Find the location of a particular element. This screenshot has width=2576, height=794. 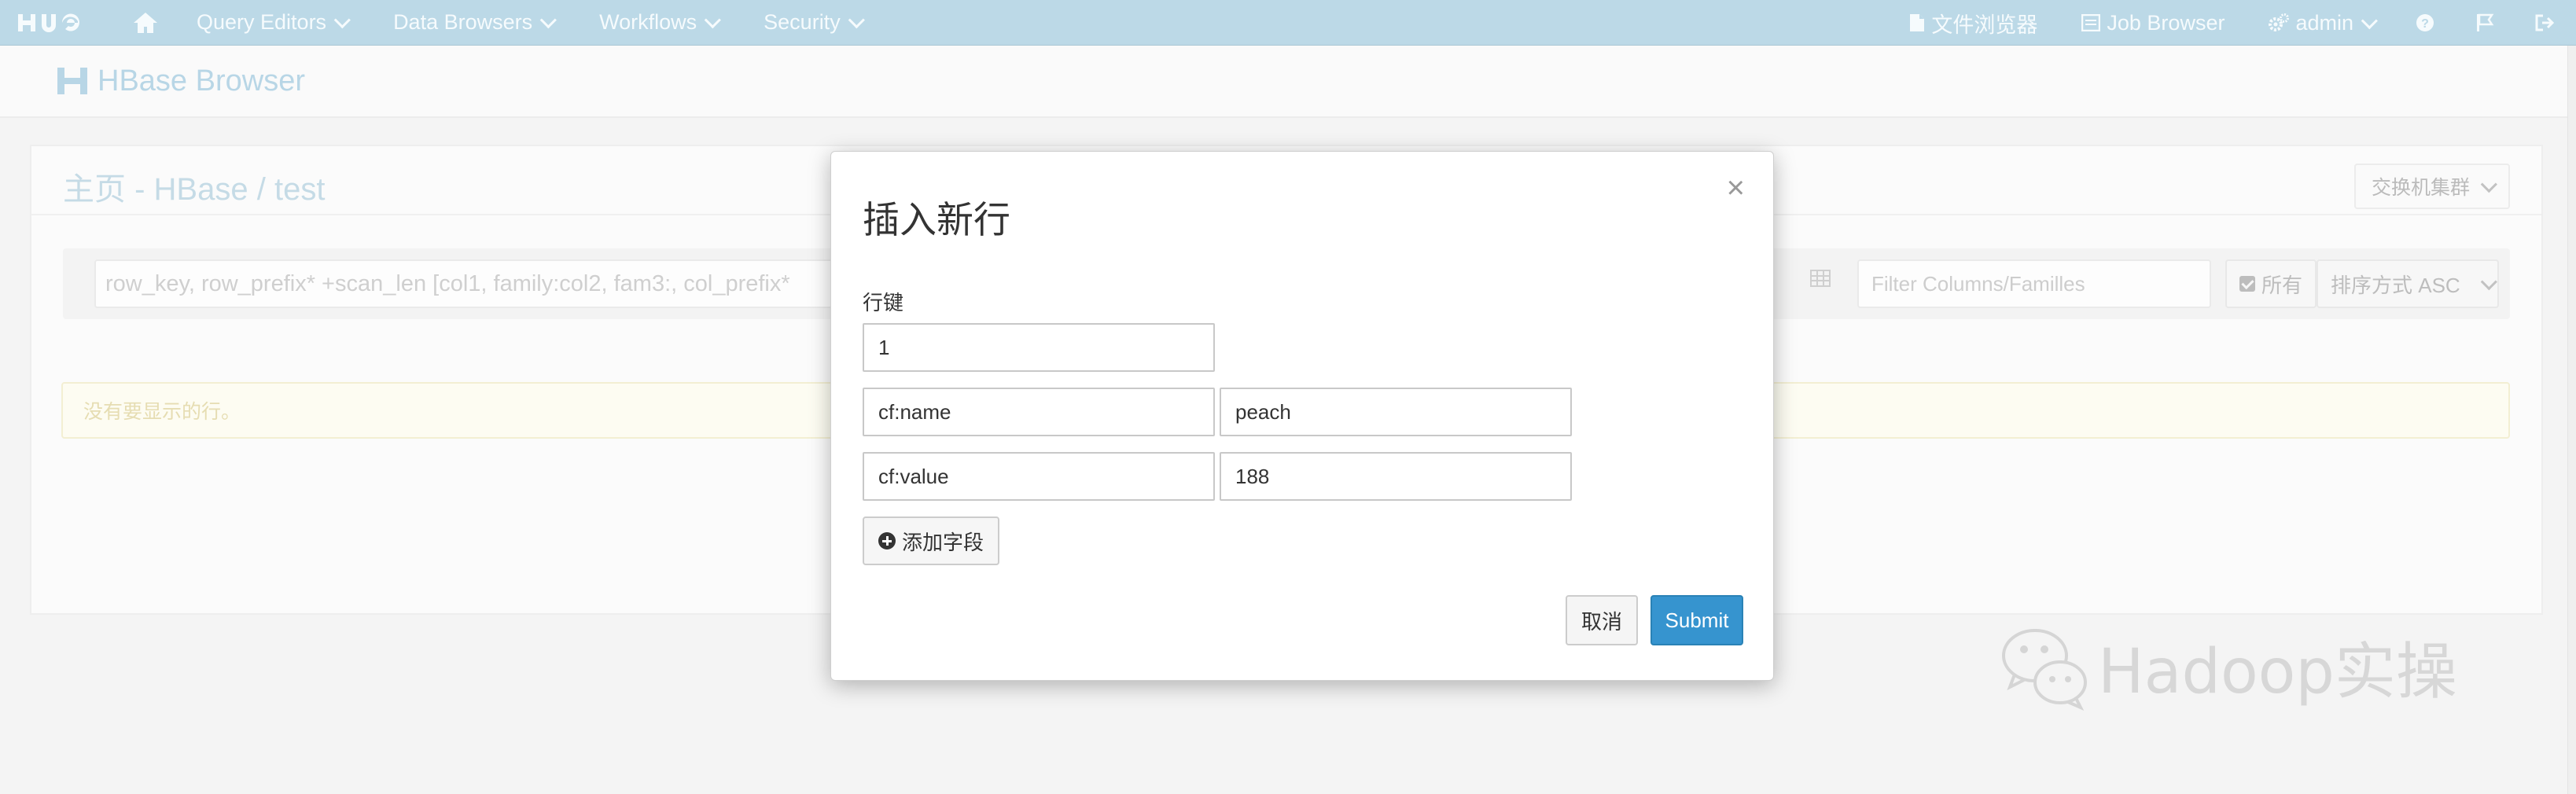

hbase-logo-icon is located at coordinates (72, 81).